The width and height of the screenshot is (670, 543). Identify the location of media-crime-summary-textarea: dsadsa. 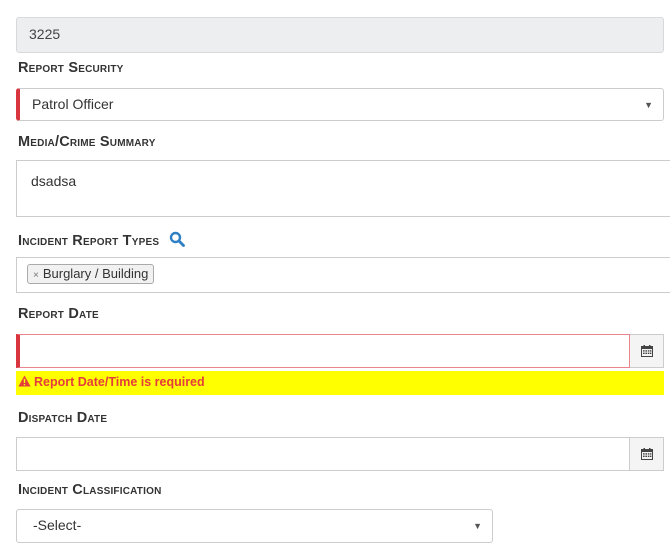
(343, 188).